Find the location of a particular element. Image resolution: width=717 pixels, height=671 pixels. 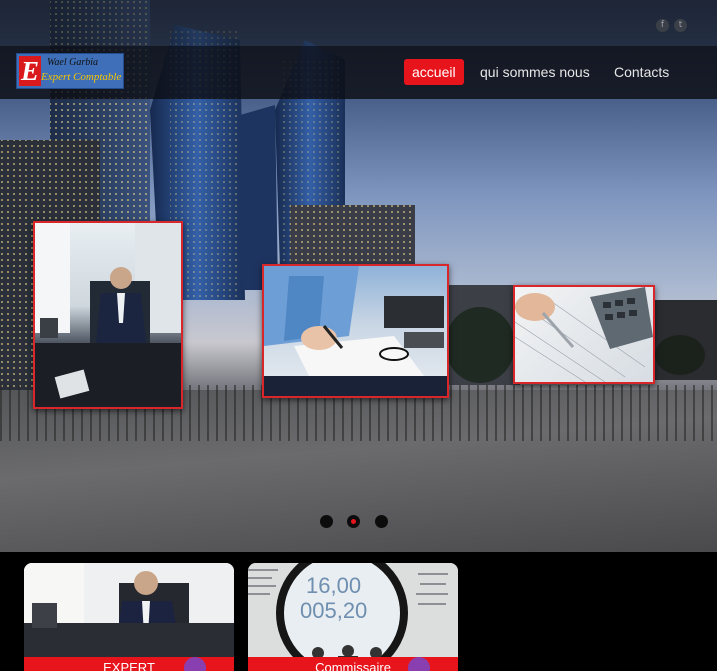

slide-photo-signing-document is located at coordinates (355, 331).